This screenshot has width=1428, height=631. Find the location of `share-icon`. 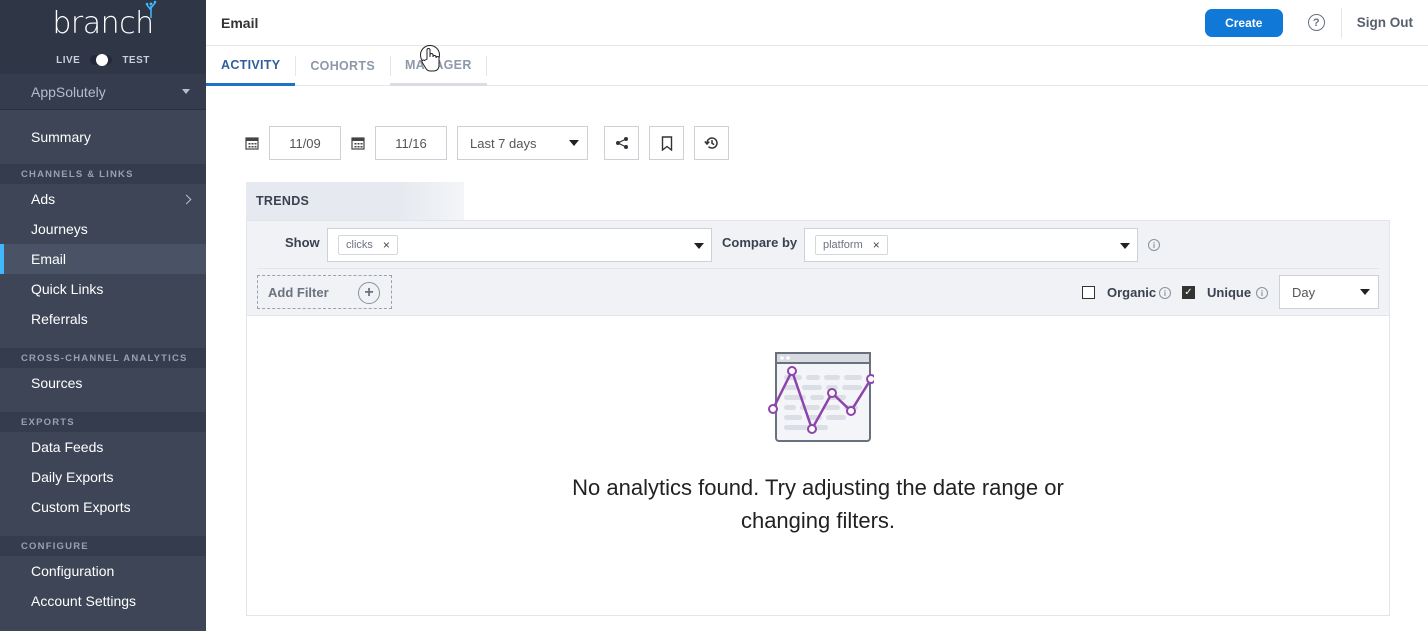

share-icon is located at coordinates (621, 143).